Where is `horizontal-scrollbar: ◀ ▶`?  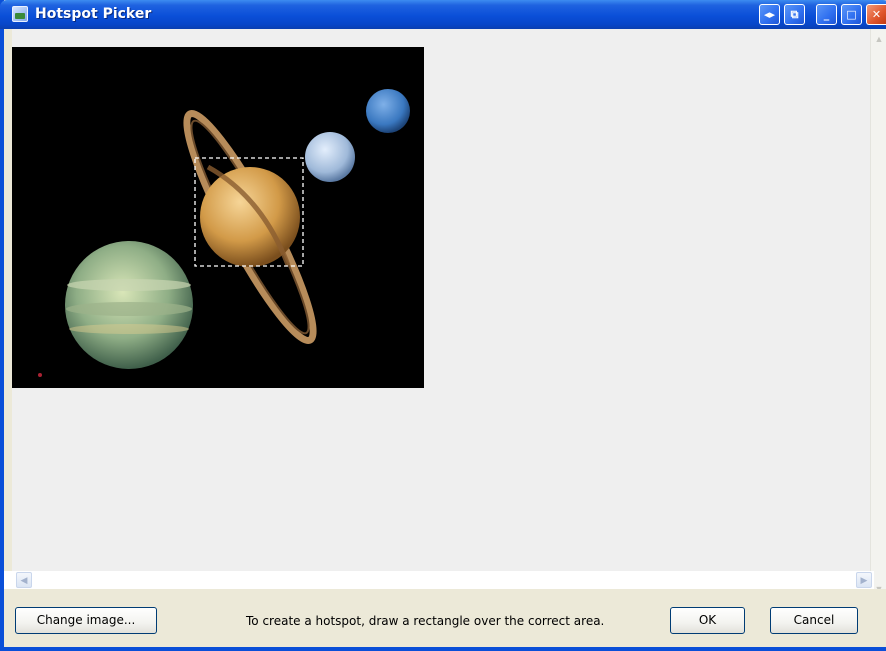
horizontal-scrollbar: ◀ ▶ is located at coordinates (439, 580).